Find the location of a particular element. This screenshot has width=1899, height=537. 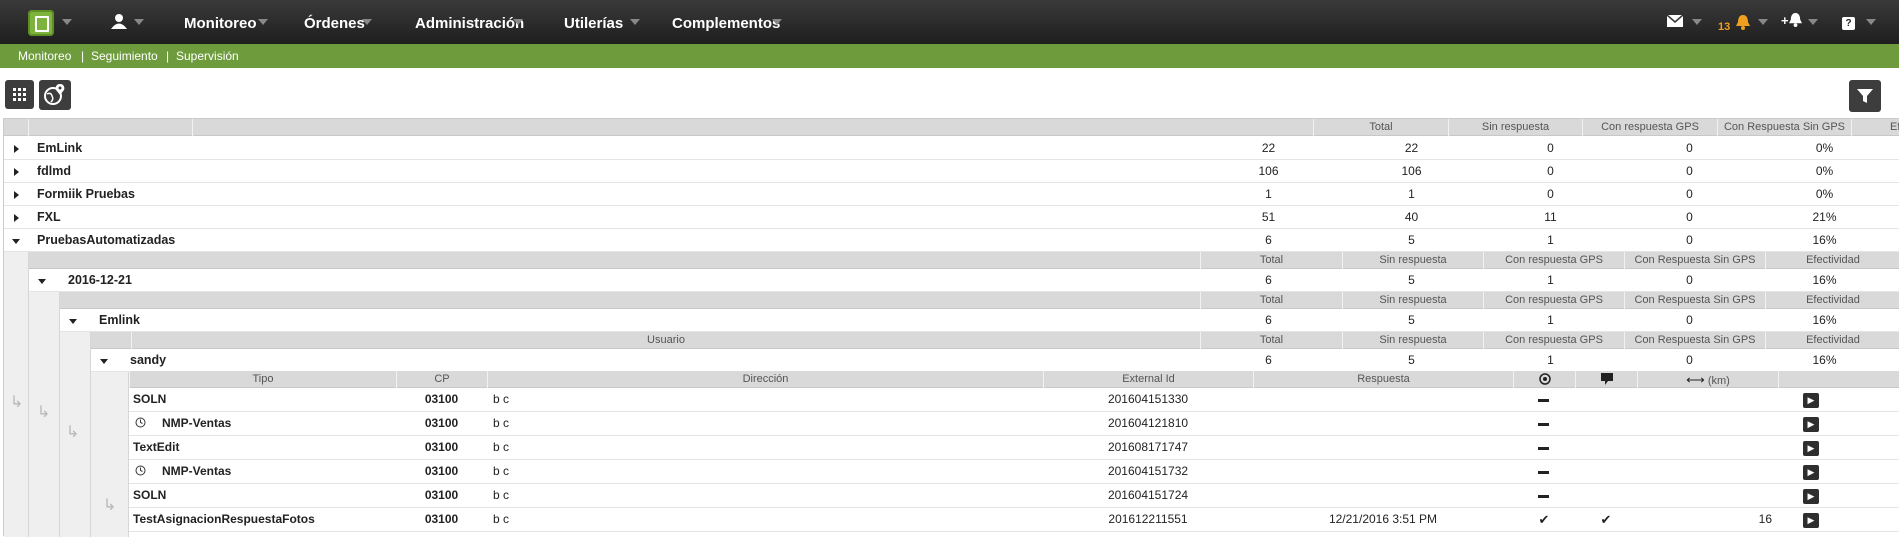

group-row: FXL 51 40 11 0 21% is located at coordinates (951, 217).